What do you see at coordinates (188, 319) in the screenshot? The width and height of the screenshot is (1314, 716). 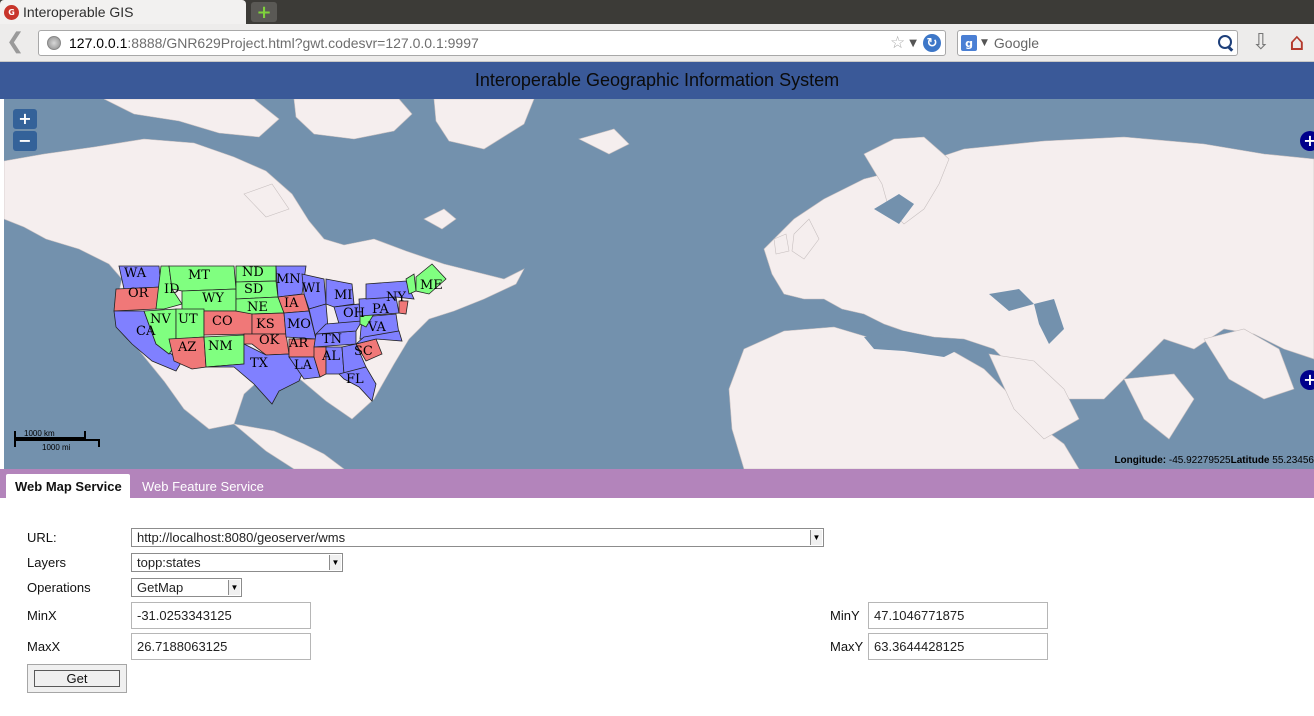 I see `svg-text: UT` at bounding box center [188, 319].